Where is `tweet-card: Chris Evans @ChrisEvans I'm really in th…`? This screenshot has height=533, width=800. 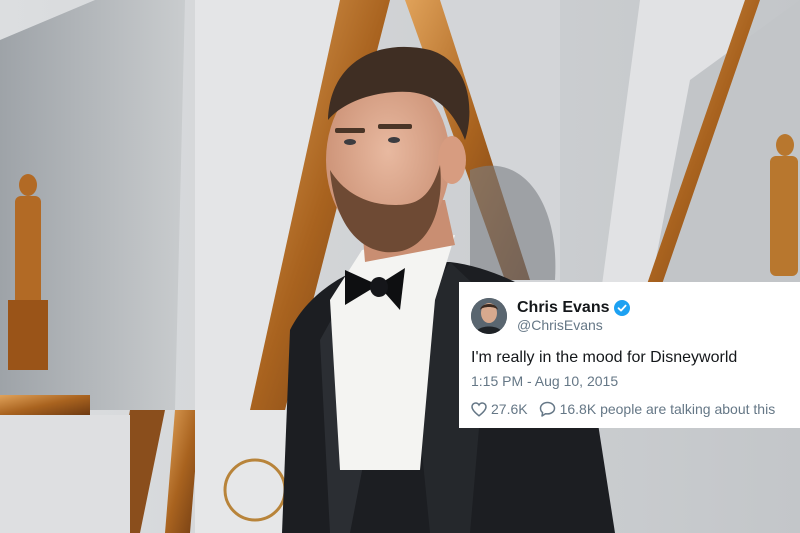
tweet-card: Chris Evans @ChrisEvans I'm really in th… is located at coordinates (629, 355).